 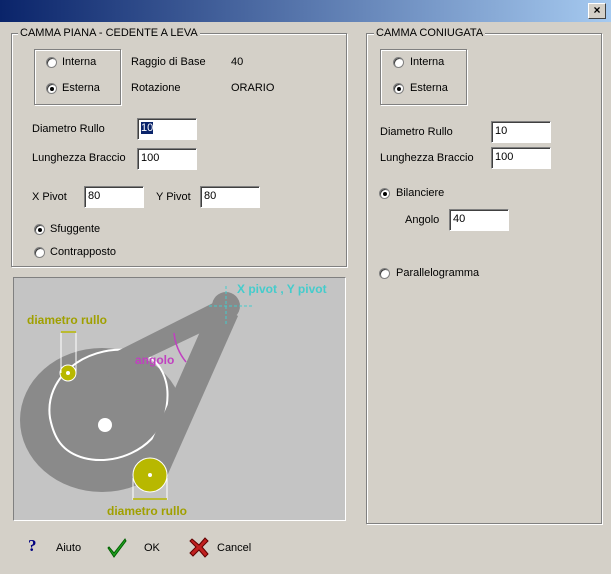 I want to click on roller-top-label: diametro rullo, so click(x=67, y=320).